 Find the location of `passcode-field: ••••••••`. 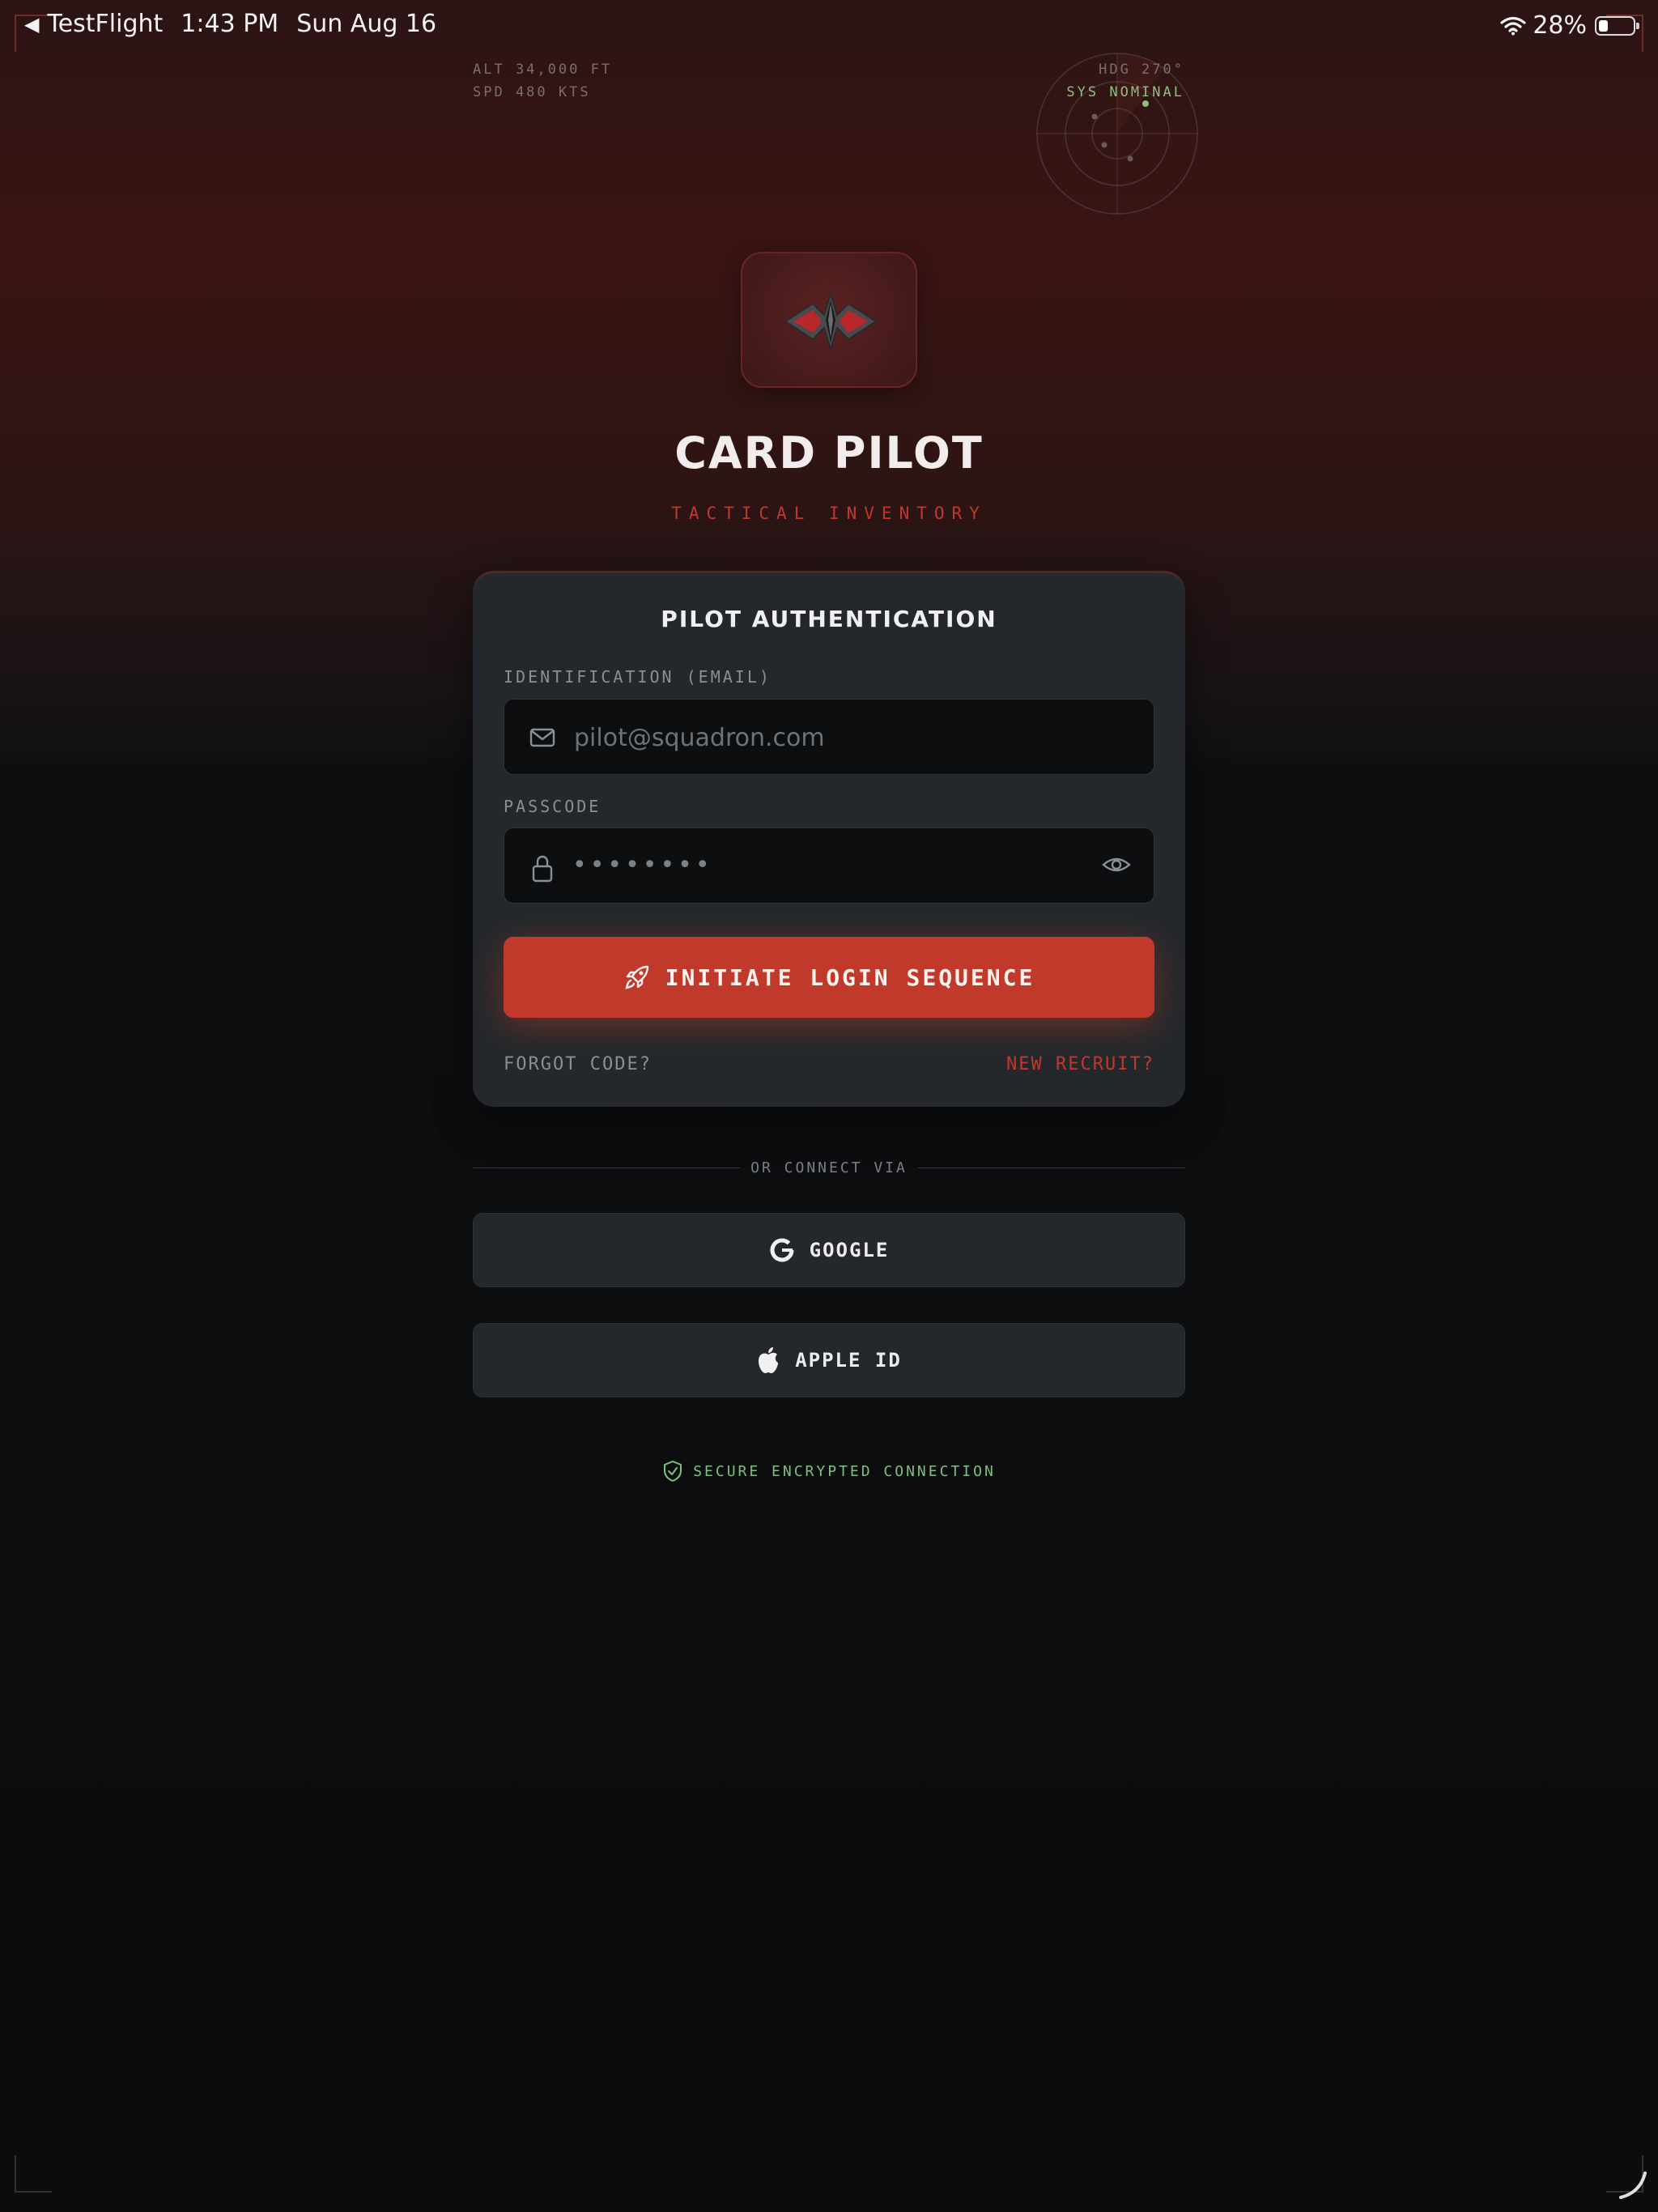

passcode-field: •••••••• is located at coordinates (829, 866).